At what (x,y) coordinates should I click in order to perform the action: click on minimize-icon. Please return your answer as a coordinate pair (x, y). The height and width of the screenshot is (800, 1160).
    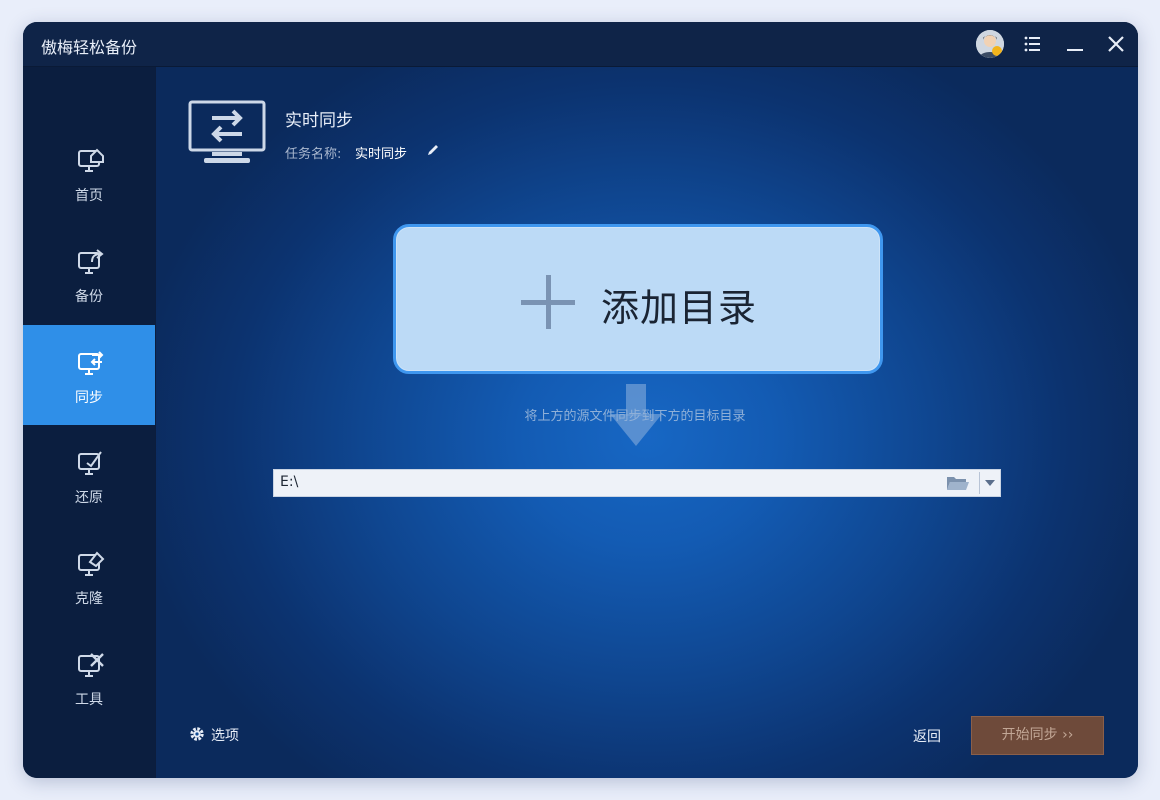
    Looking at the image, I should click on (1075, 44).